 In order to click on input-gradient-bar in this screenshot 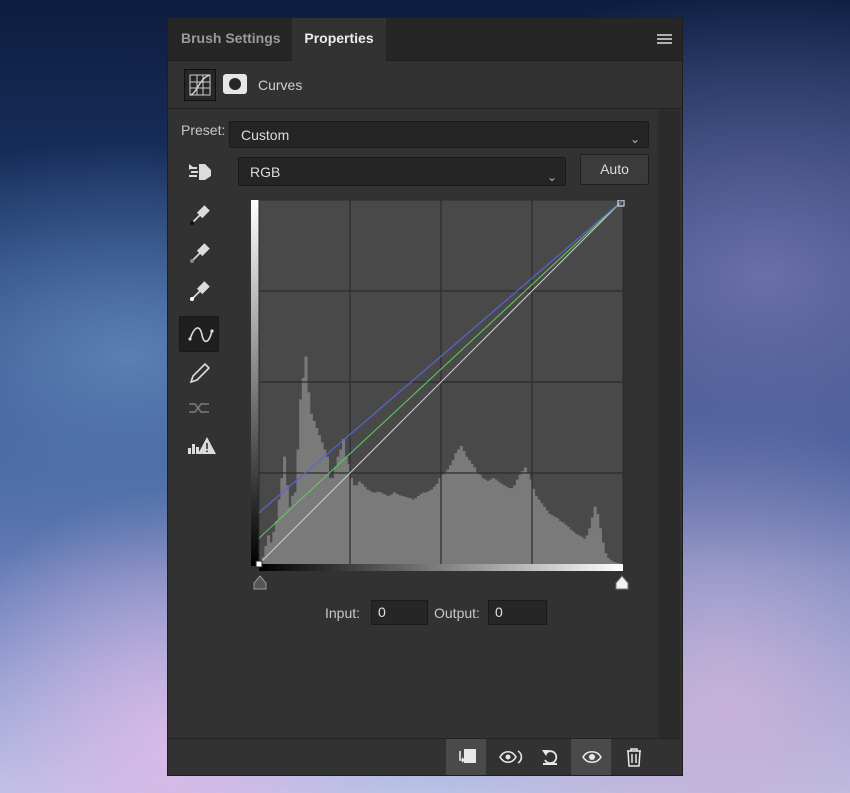, I will do `click(441, 567)`.